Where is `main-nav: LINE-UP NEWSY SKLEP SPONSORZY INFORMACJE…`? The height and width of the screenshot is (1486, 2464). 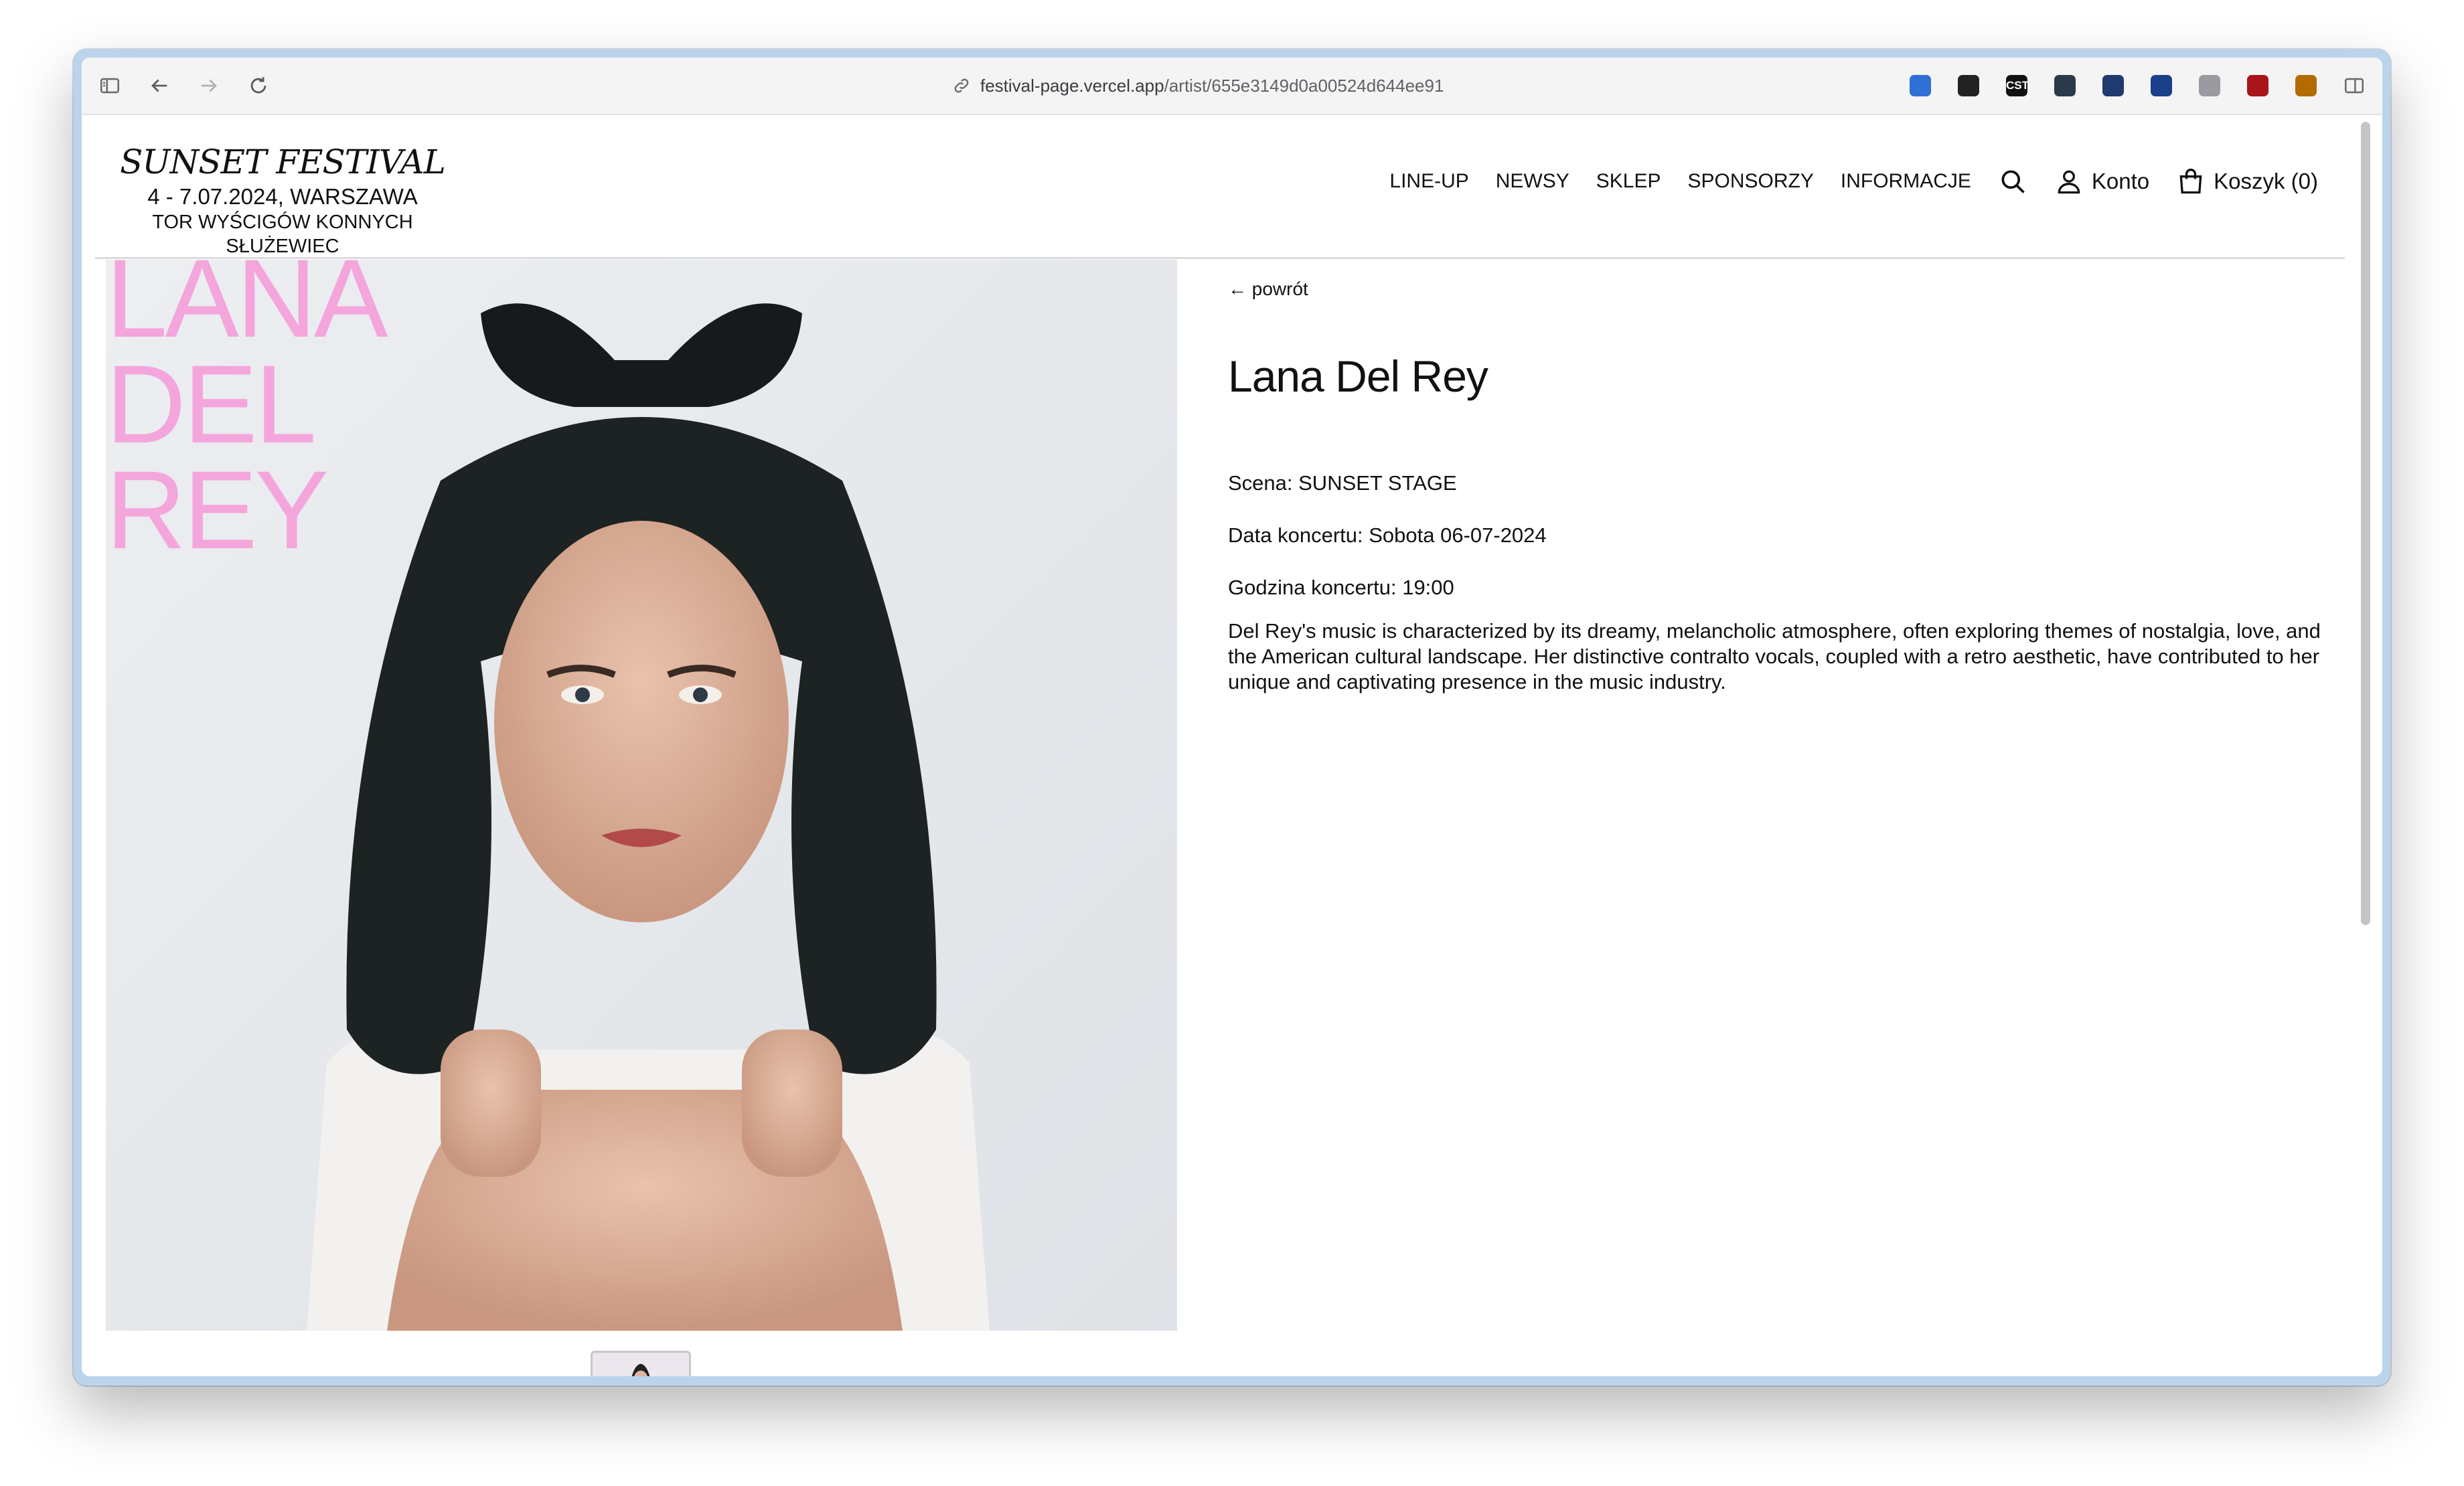 main-nav: LINE-UP NEWSY SKLEP SPONSORZY INFORMACJE… is located at coordinates (1841, 182).